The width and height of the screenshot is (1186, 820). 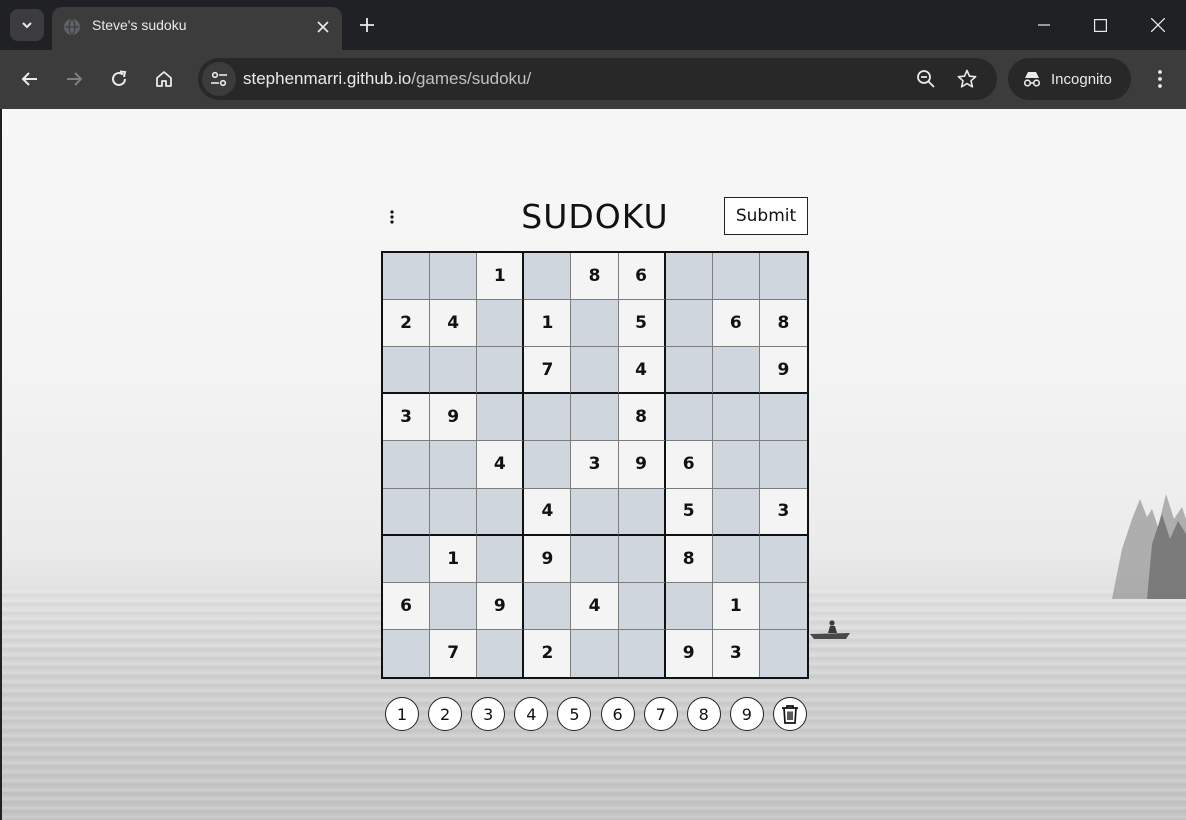 I want to click on number-button-8: 8, so click(x=703, y=714).